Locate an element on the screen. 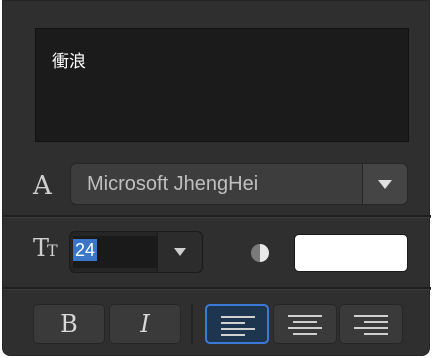  vertical-divider is located at coordinates (192, 324).